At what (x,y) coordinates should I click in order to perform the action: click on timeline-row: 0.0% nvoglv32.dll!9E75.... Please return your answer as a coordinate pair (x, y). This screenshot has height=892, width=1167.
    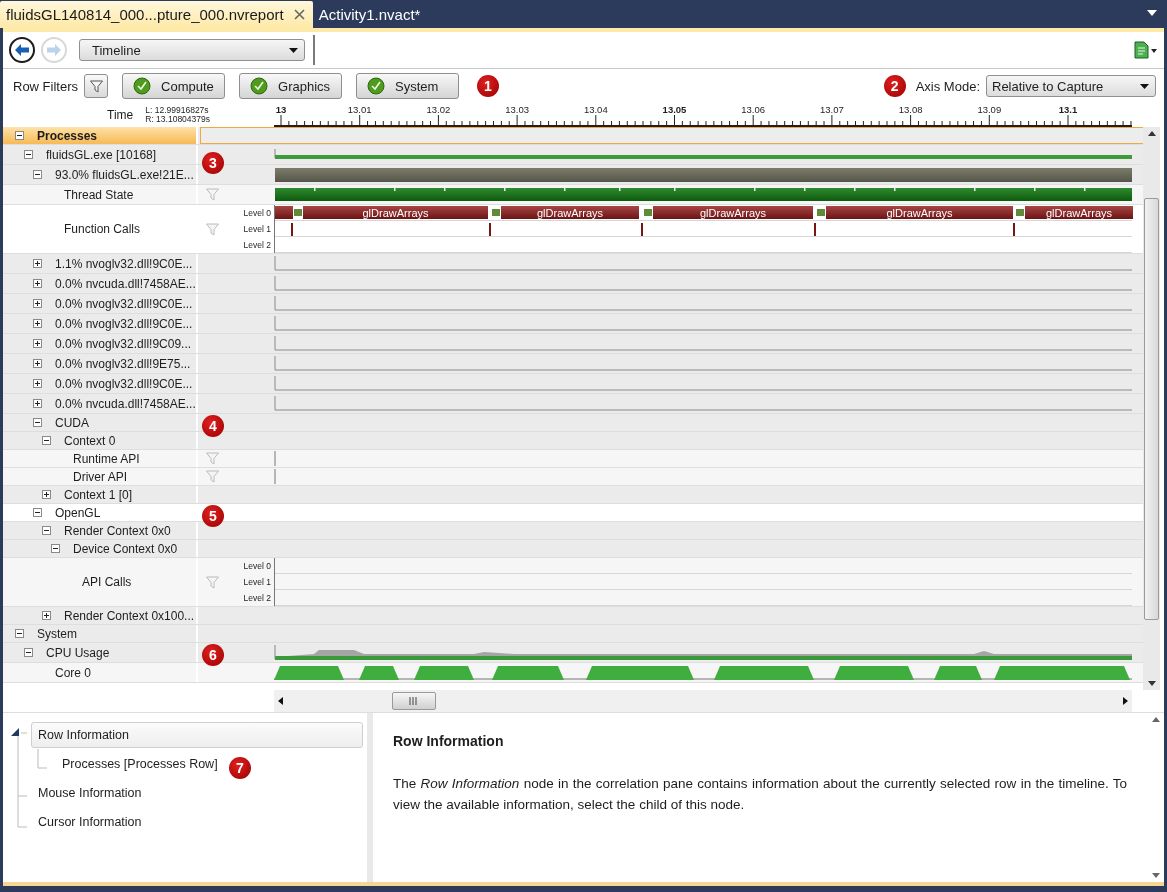
    Looking at the image, I should click on (573, 364).